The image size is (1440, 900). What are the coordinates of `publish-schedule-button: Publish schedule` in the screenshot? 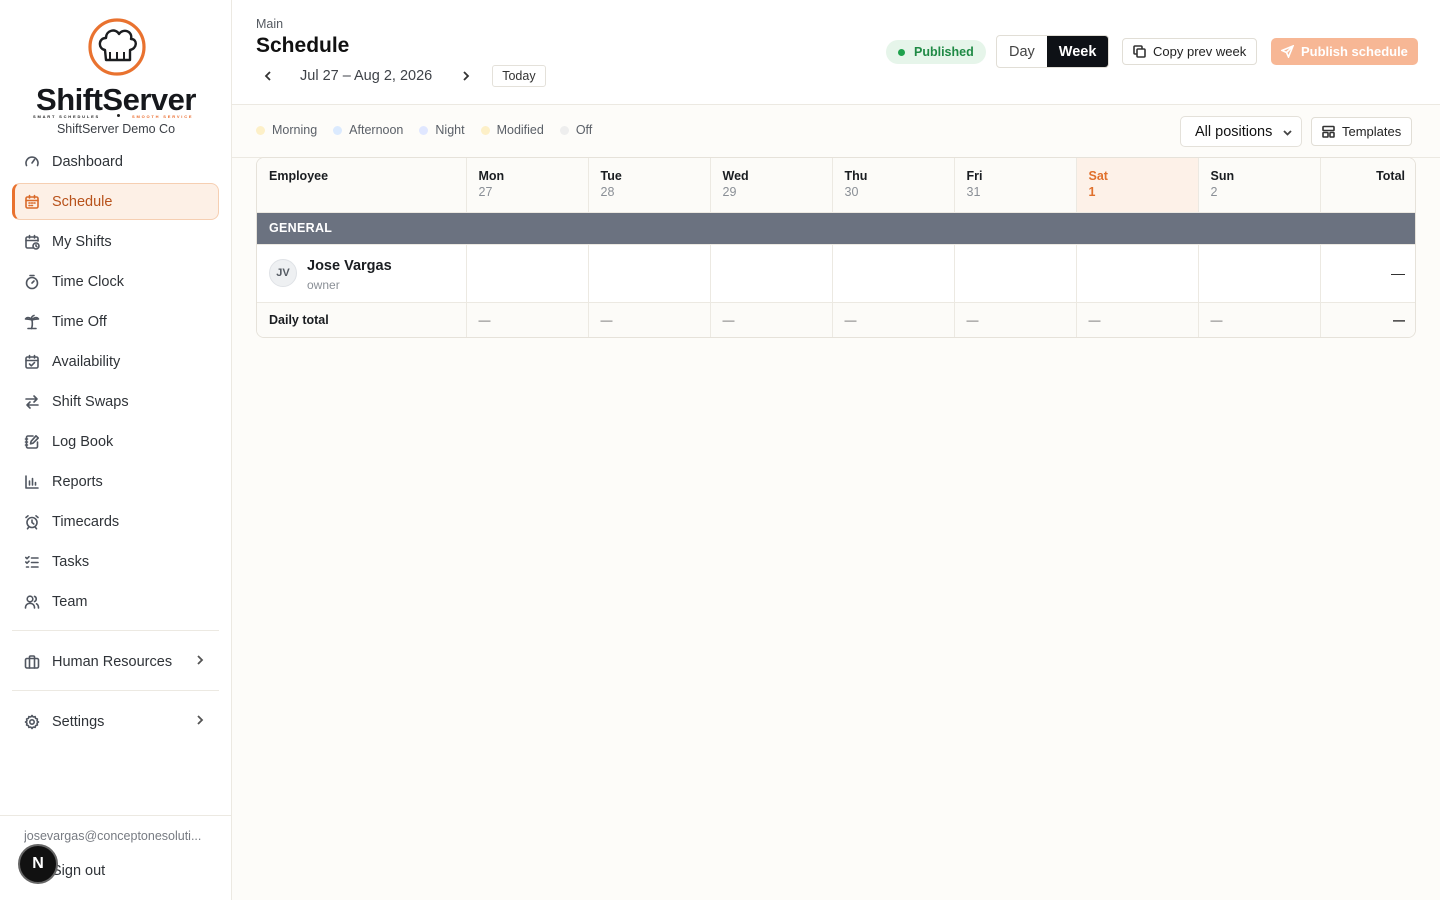 It's located at (1344, 51).